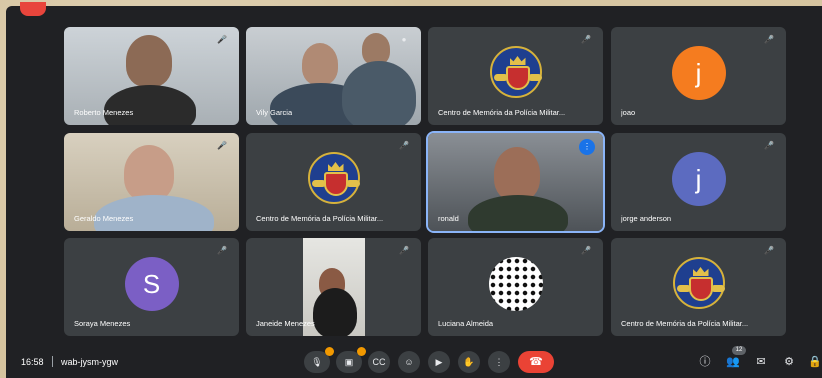 The image size is (822, 378). I want to click on mic-off-icon: 🎙, so click(317, 362).